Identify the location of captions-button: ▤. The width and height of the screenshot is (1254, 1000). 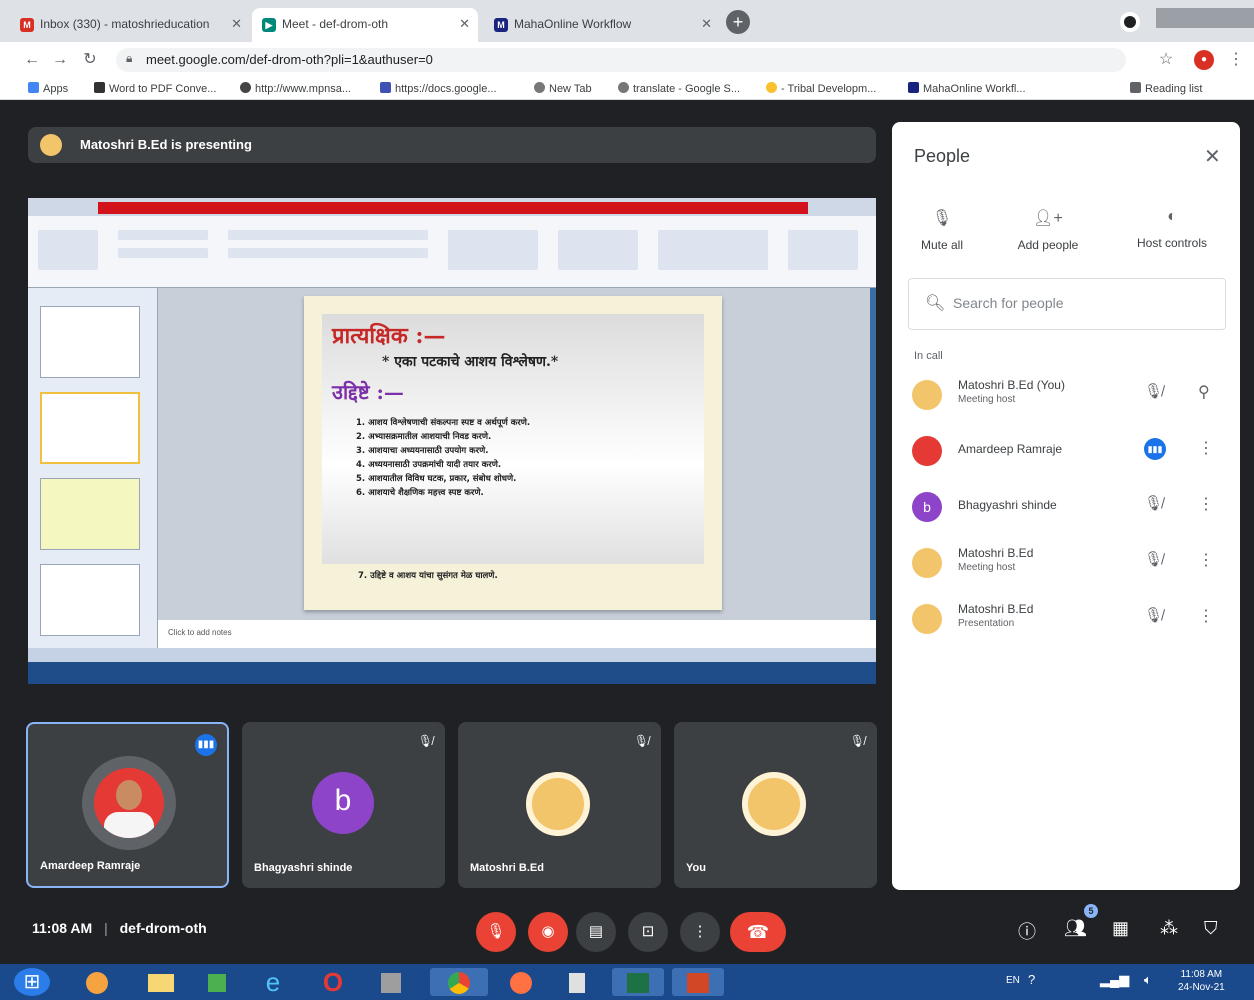
(596, 932).